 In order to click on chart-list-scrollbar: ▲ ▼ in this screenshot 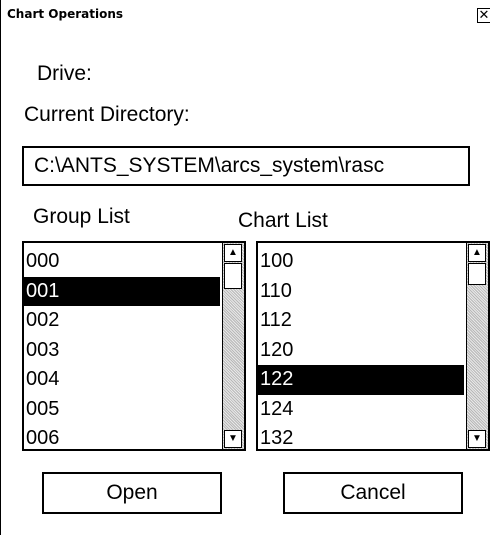, I will do `click(477, 346)`.